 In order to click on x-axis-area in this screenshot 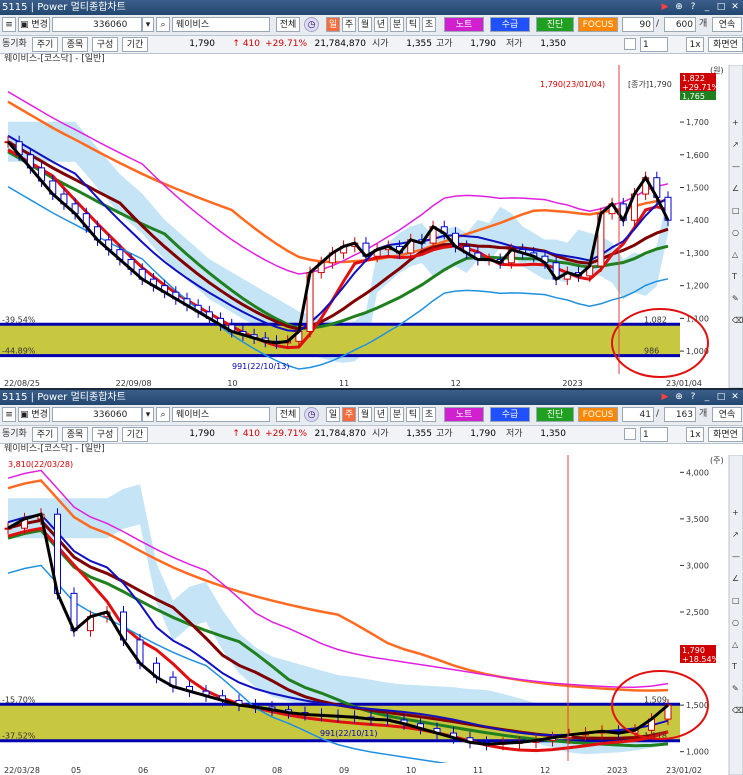, I will do `click(371, 769)`.